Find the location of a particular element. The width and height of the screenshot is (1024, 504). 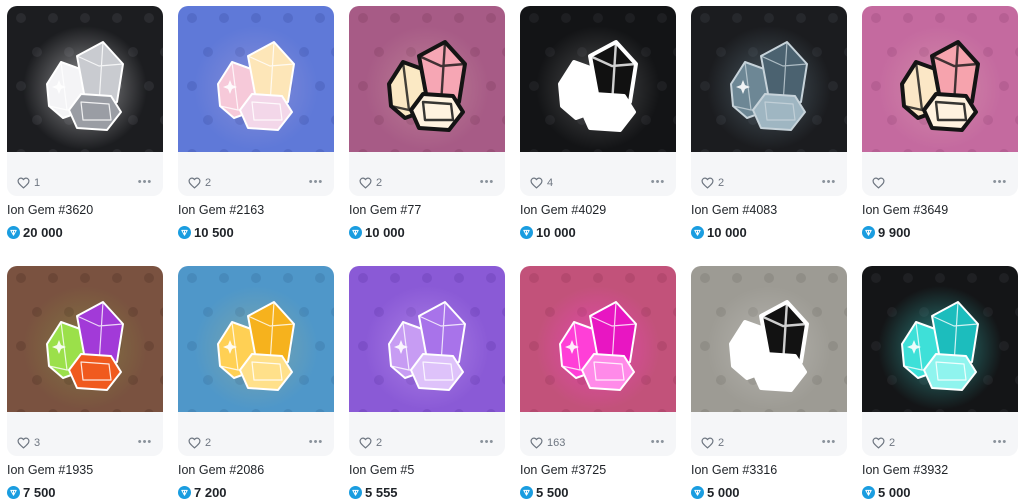

like-count: 163 is located at coordinates (556, 443).